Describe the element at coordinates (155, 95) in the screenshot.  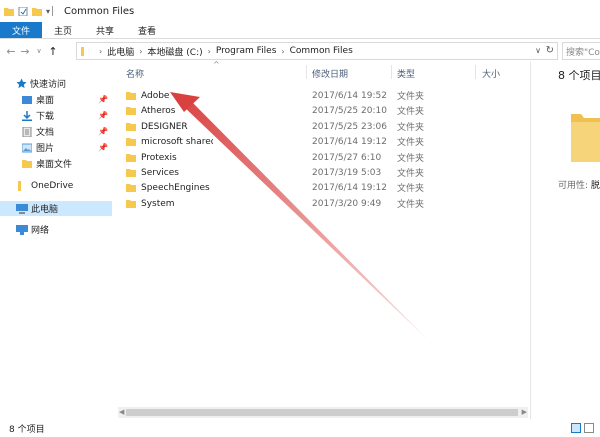
I see `file-name: Adobe` at that location.